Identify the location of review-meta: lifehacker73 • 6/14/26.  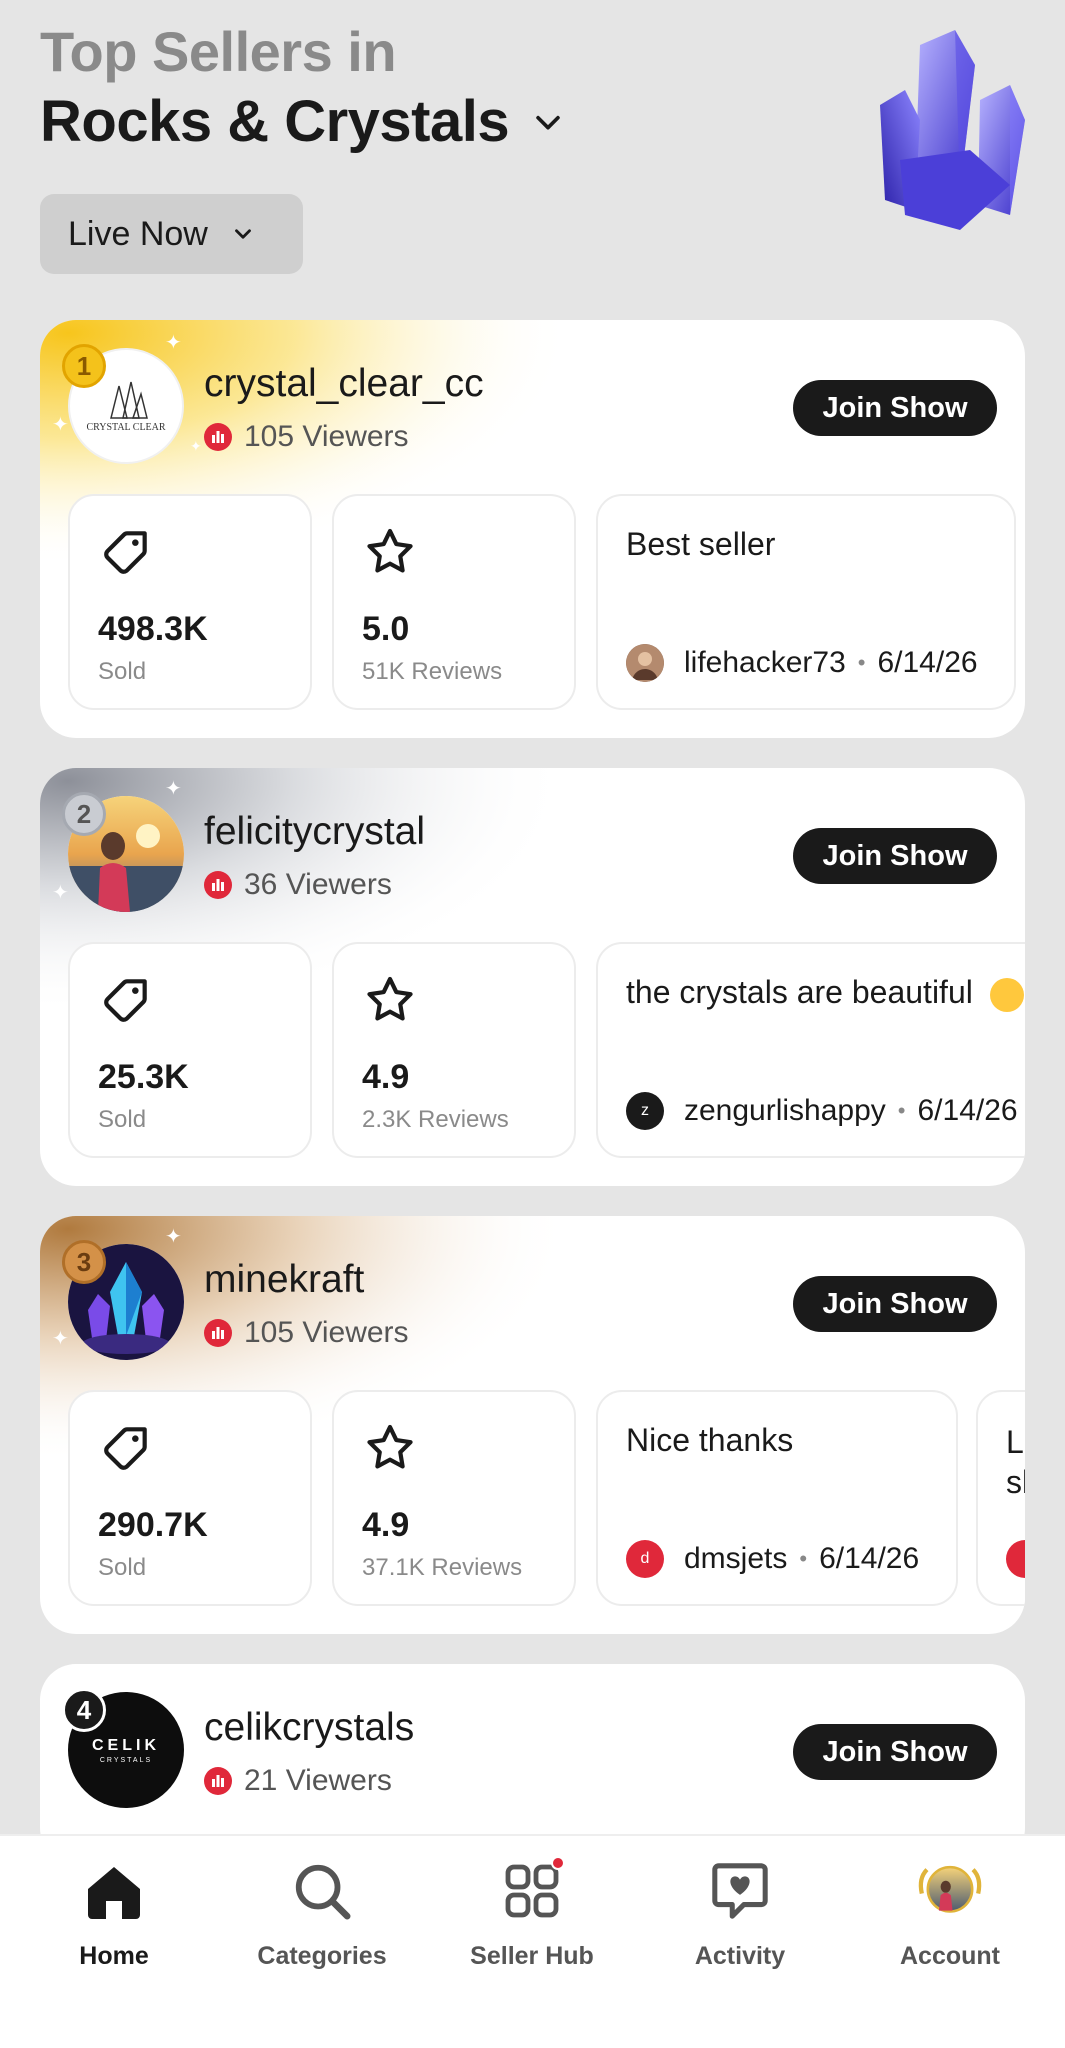
(802, 663).